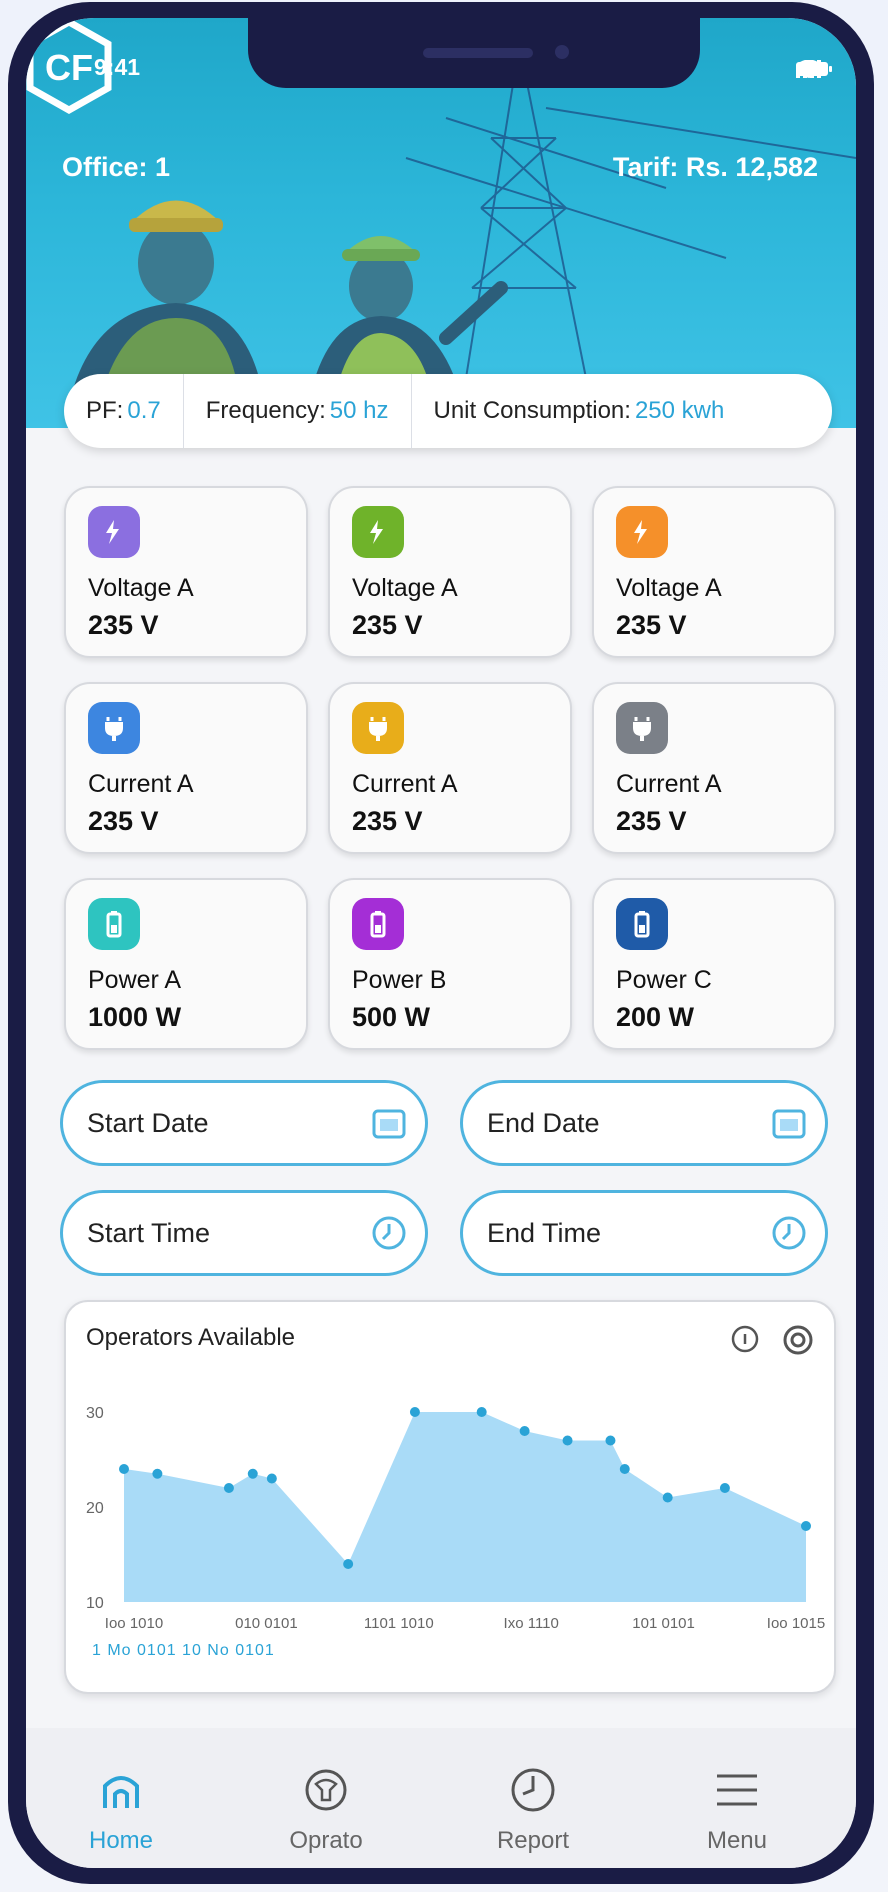  I want to click on logo-text: CF, so click(69, 67).